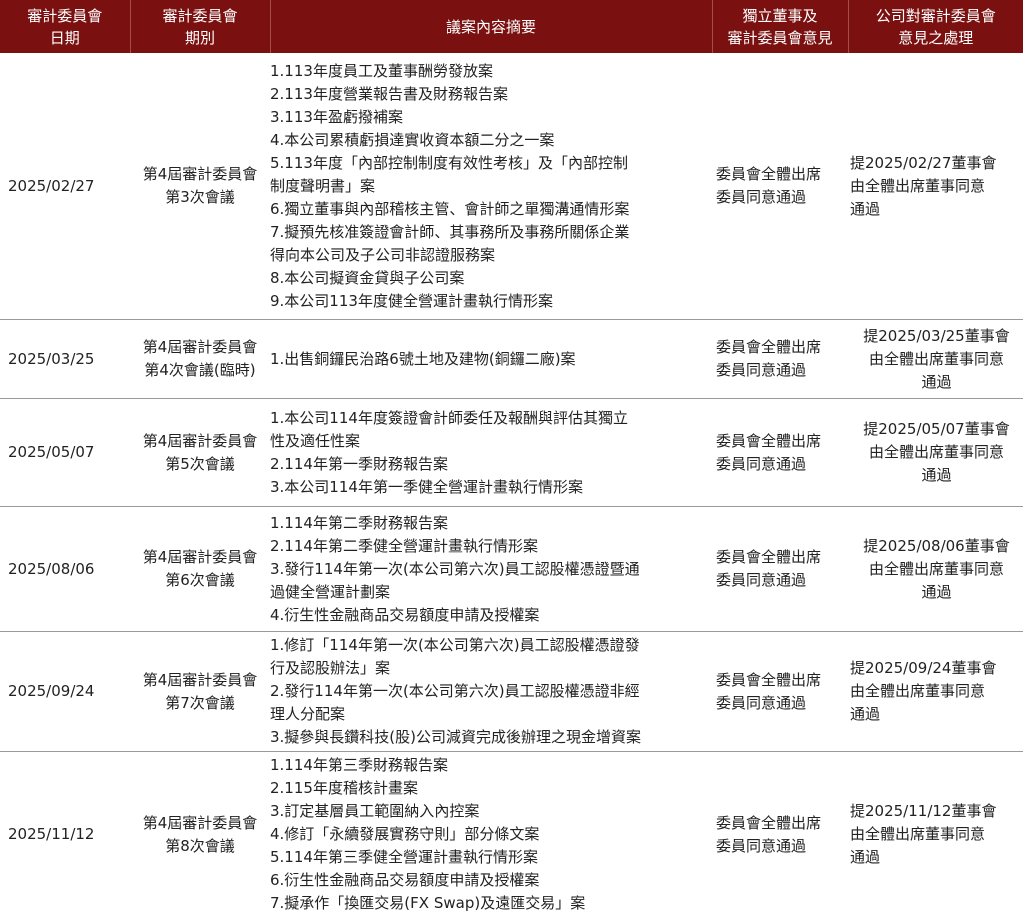 The image size is (1023, 917). I want to click on meeting-session-text: 第4屆審計委員會 第4次會議(臨時), so click(200, 358).